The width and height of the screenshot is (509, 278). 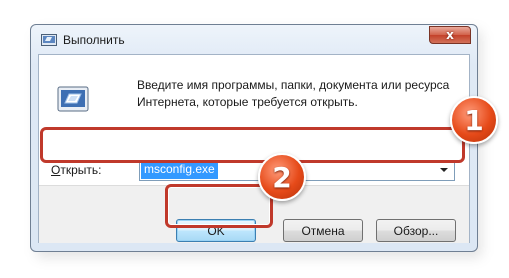 What do you see at coordinates (219, 206) in the screenshot?
I see `highlight-ok-button` at bounding box center [219, 206].